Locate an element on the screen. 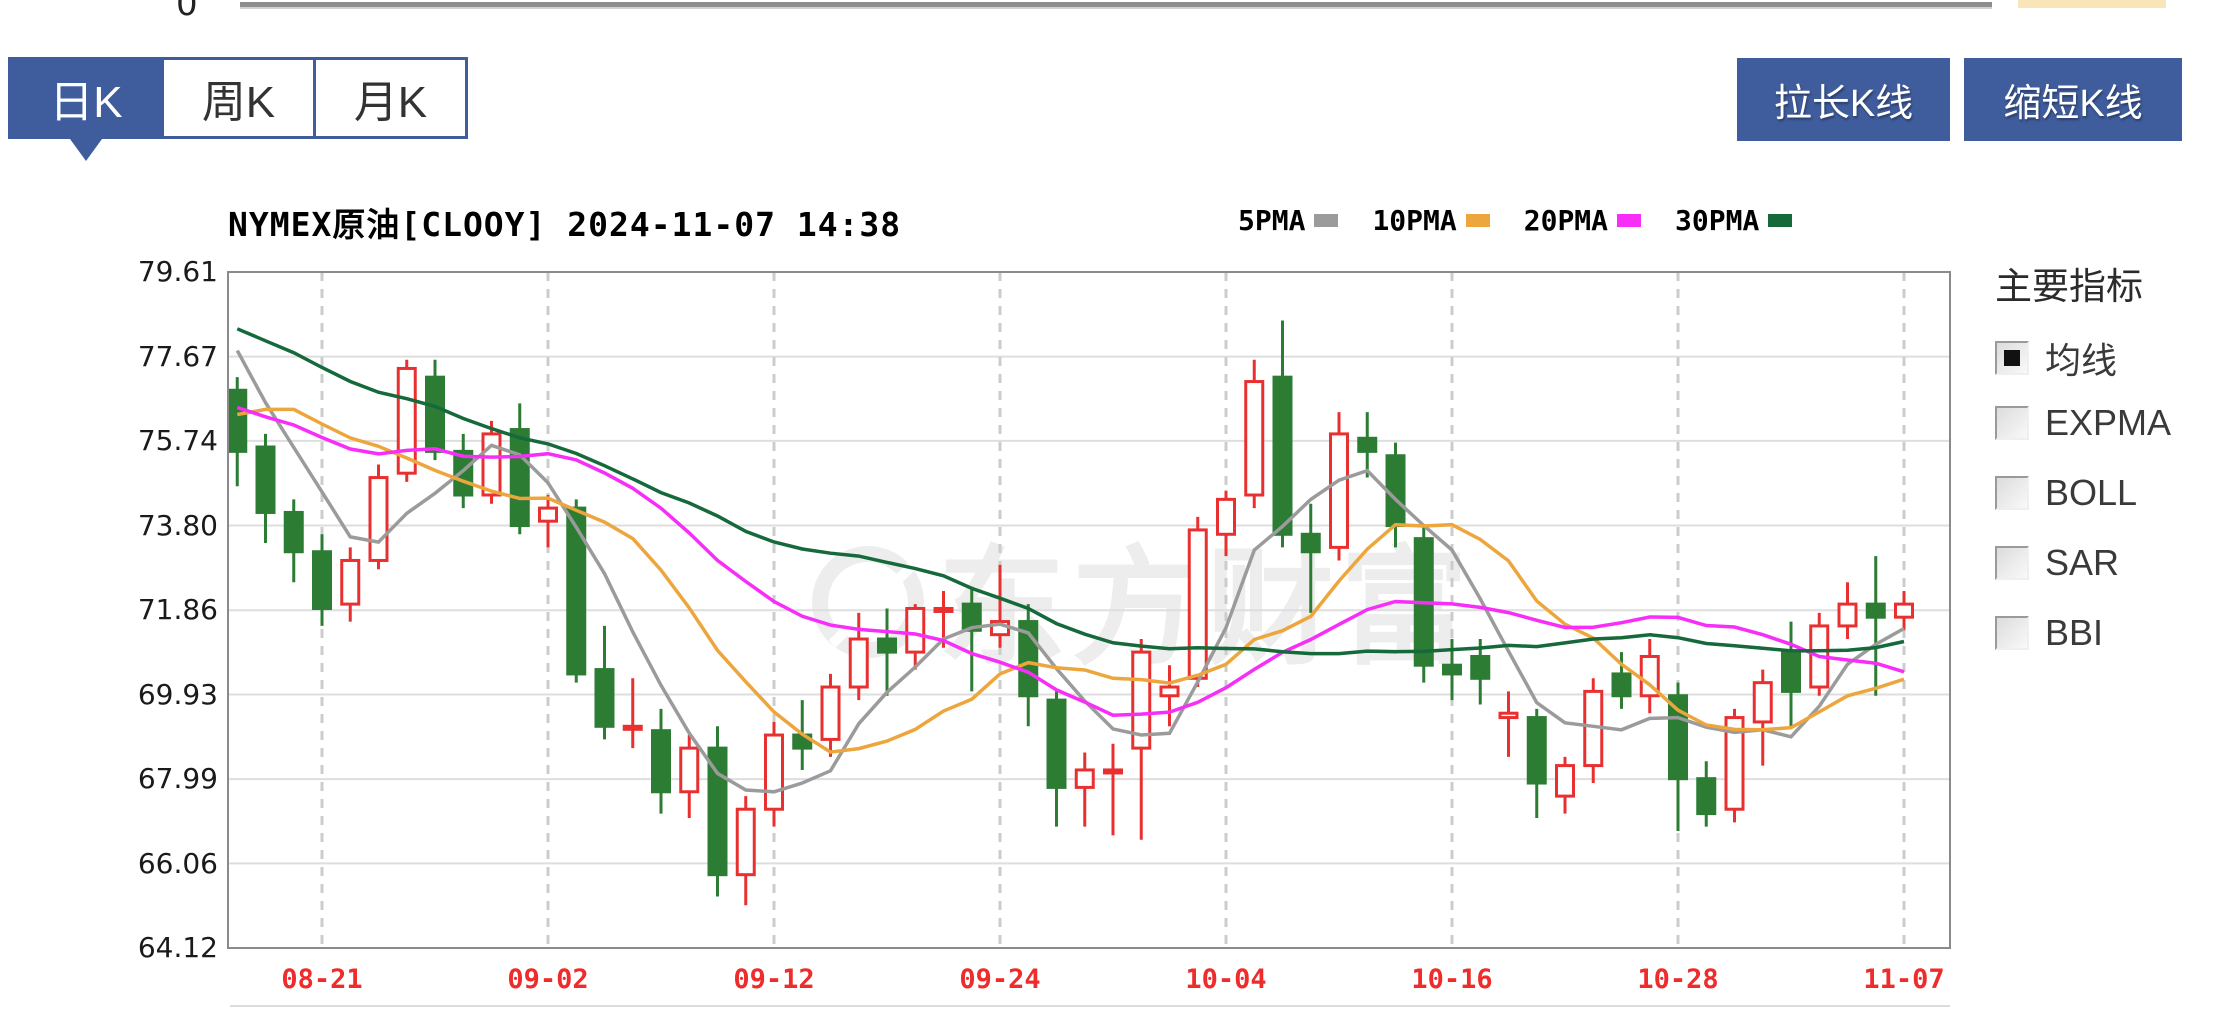 The width and height of the screenshot is (2220, 1016). indicator-label: BBI is located at coordinates (2074, 632).